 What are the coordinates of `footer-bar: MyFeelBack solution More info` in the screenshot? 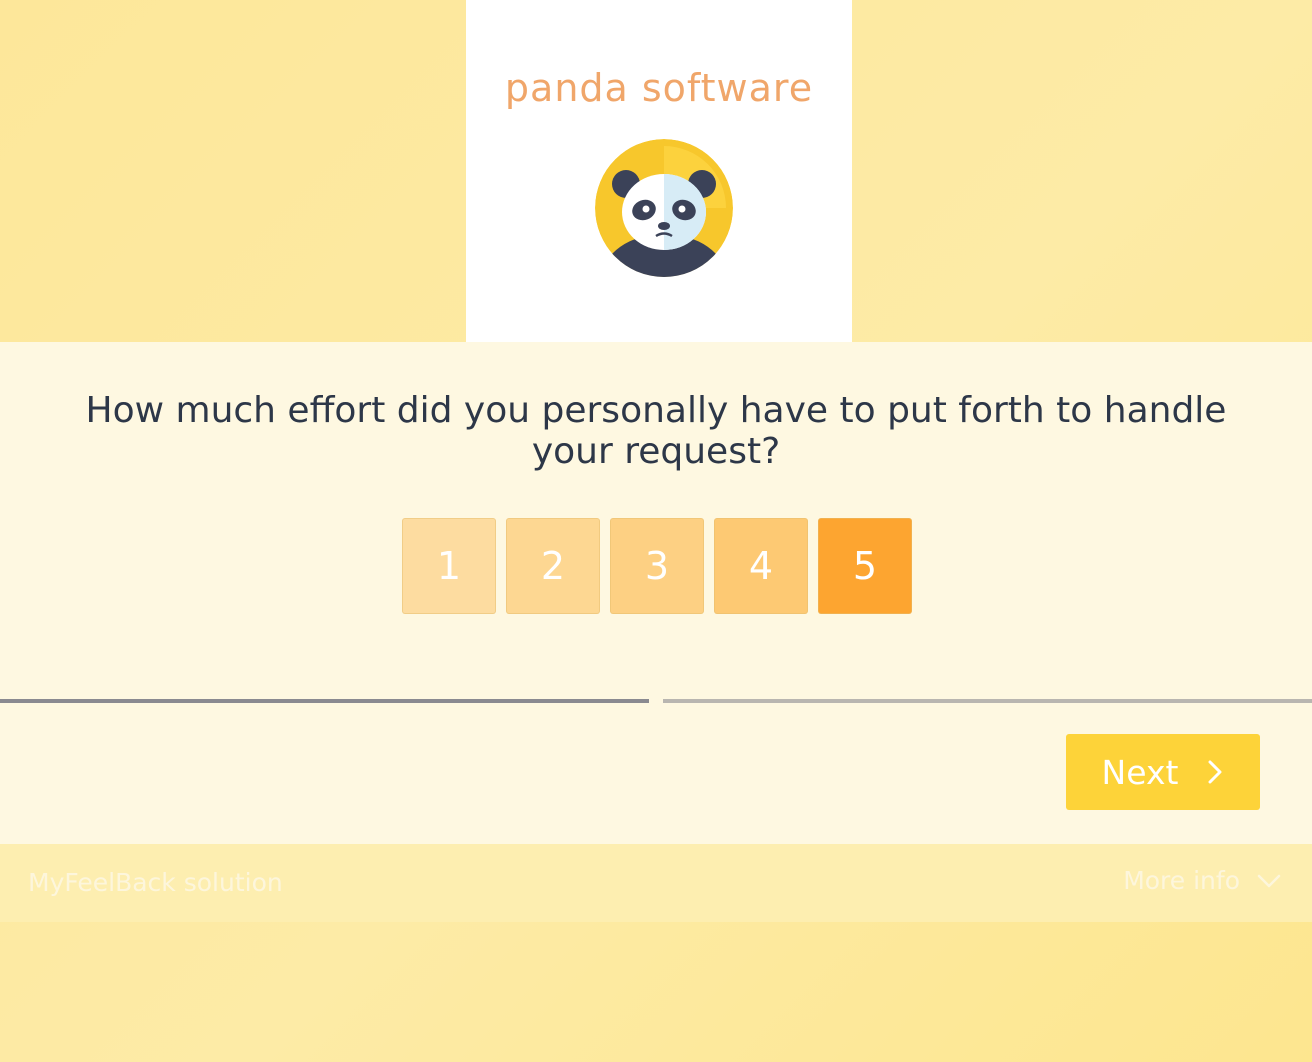 It's located at (656, 883).